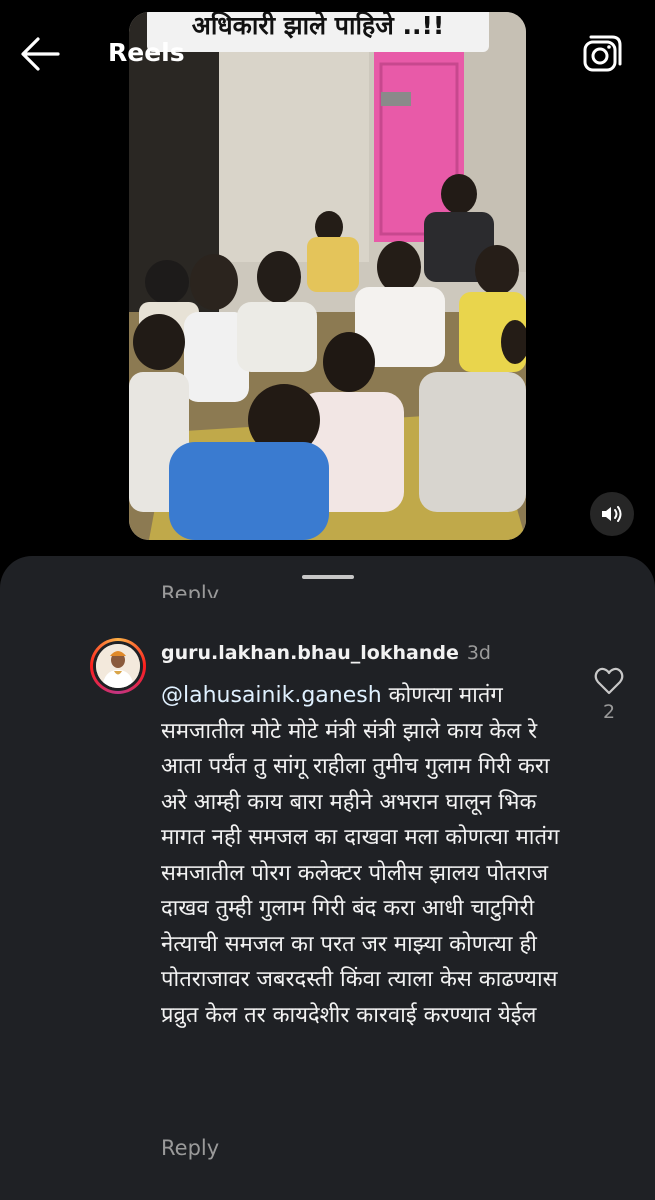 The image size is (655, 1200). I want to click on camera-icon, so click(602, 53).